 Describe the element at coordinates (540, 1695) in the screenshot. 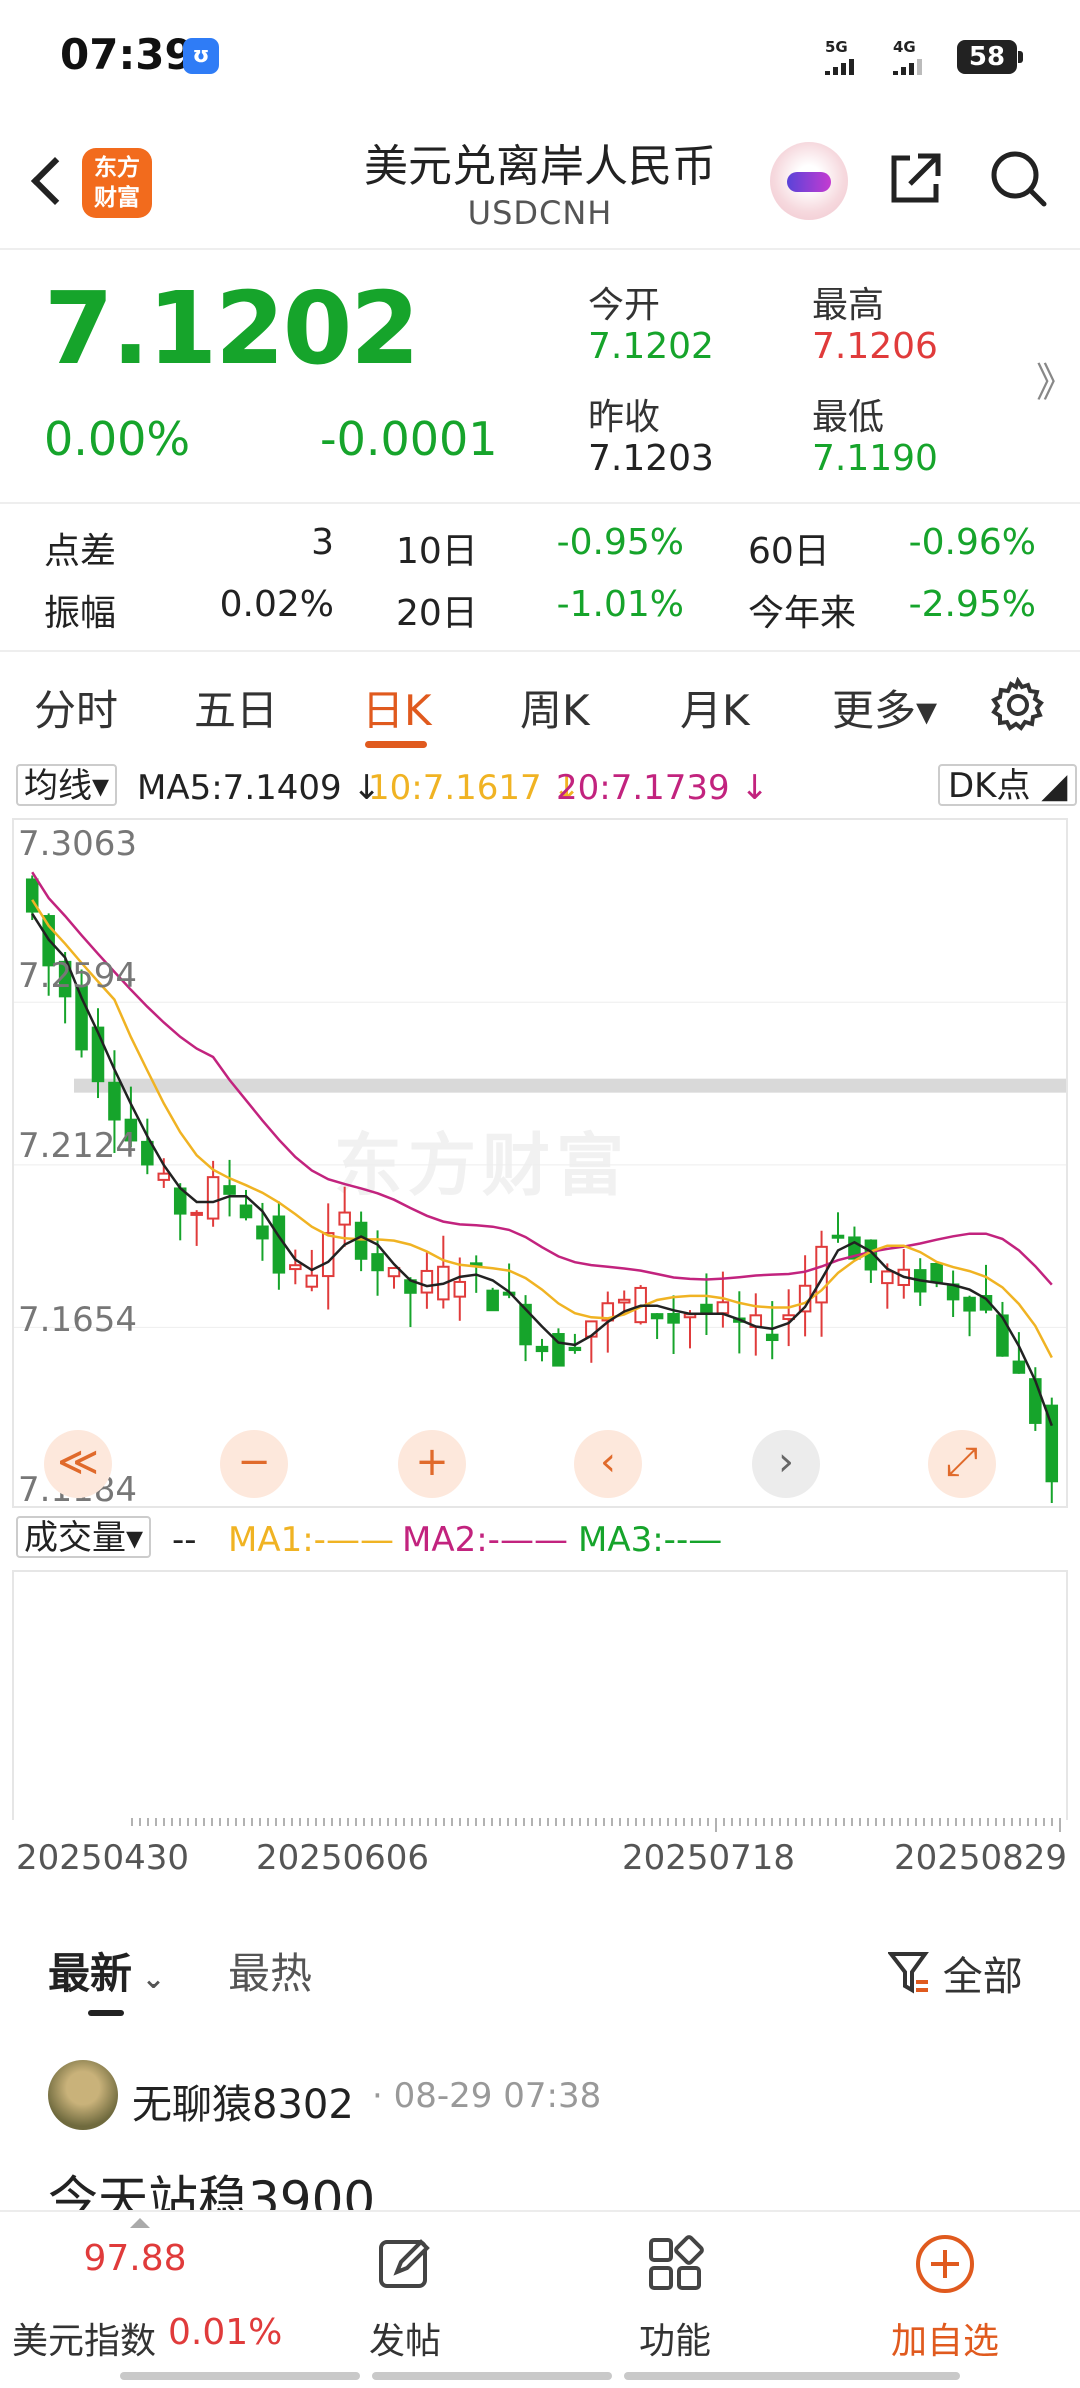

I see `volume-chart` at that location.